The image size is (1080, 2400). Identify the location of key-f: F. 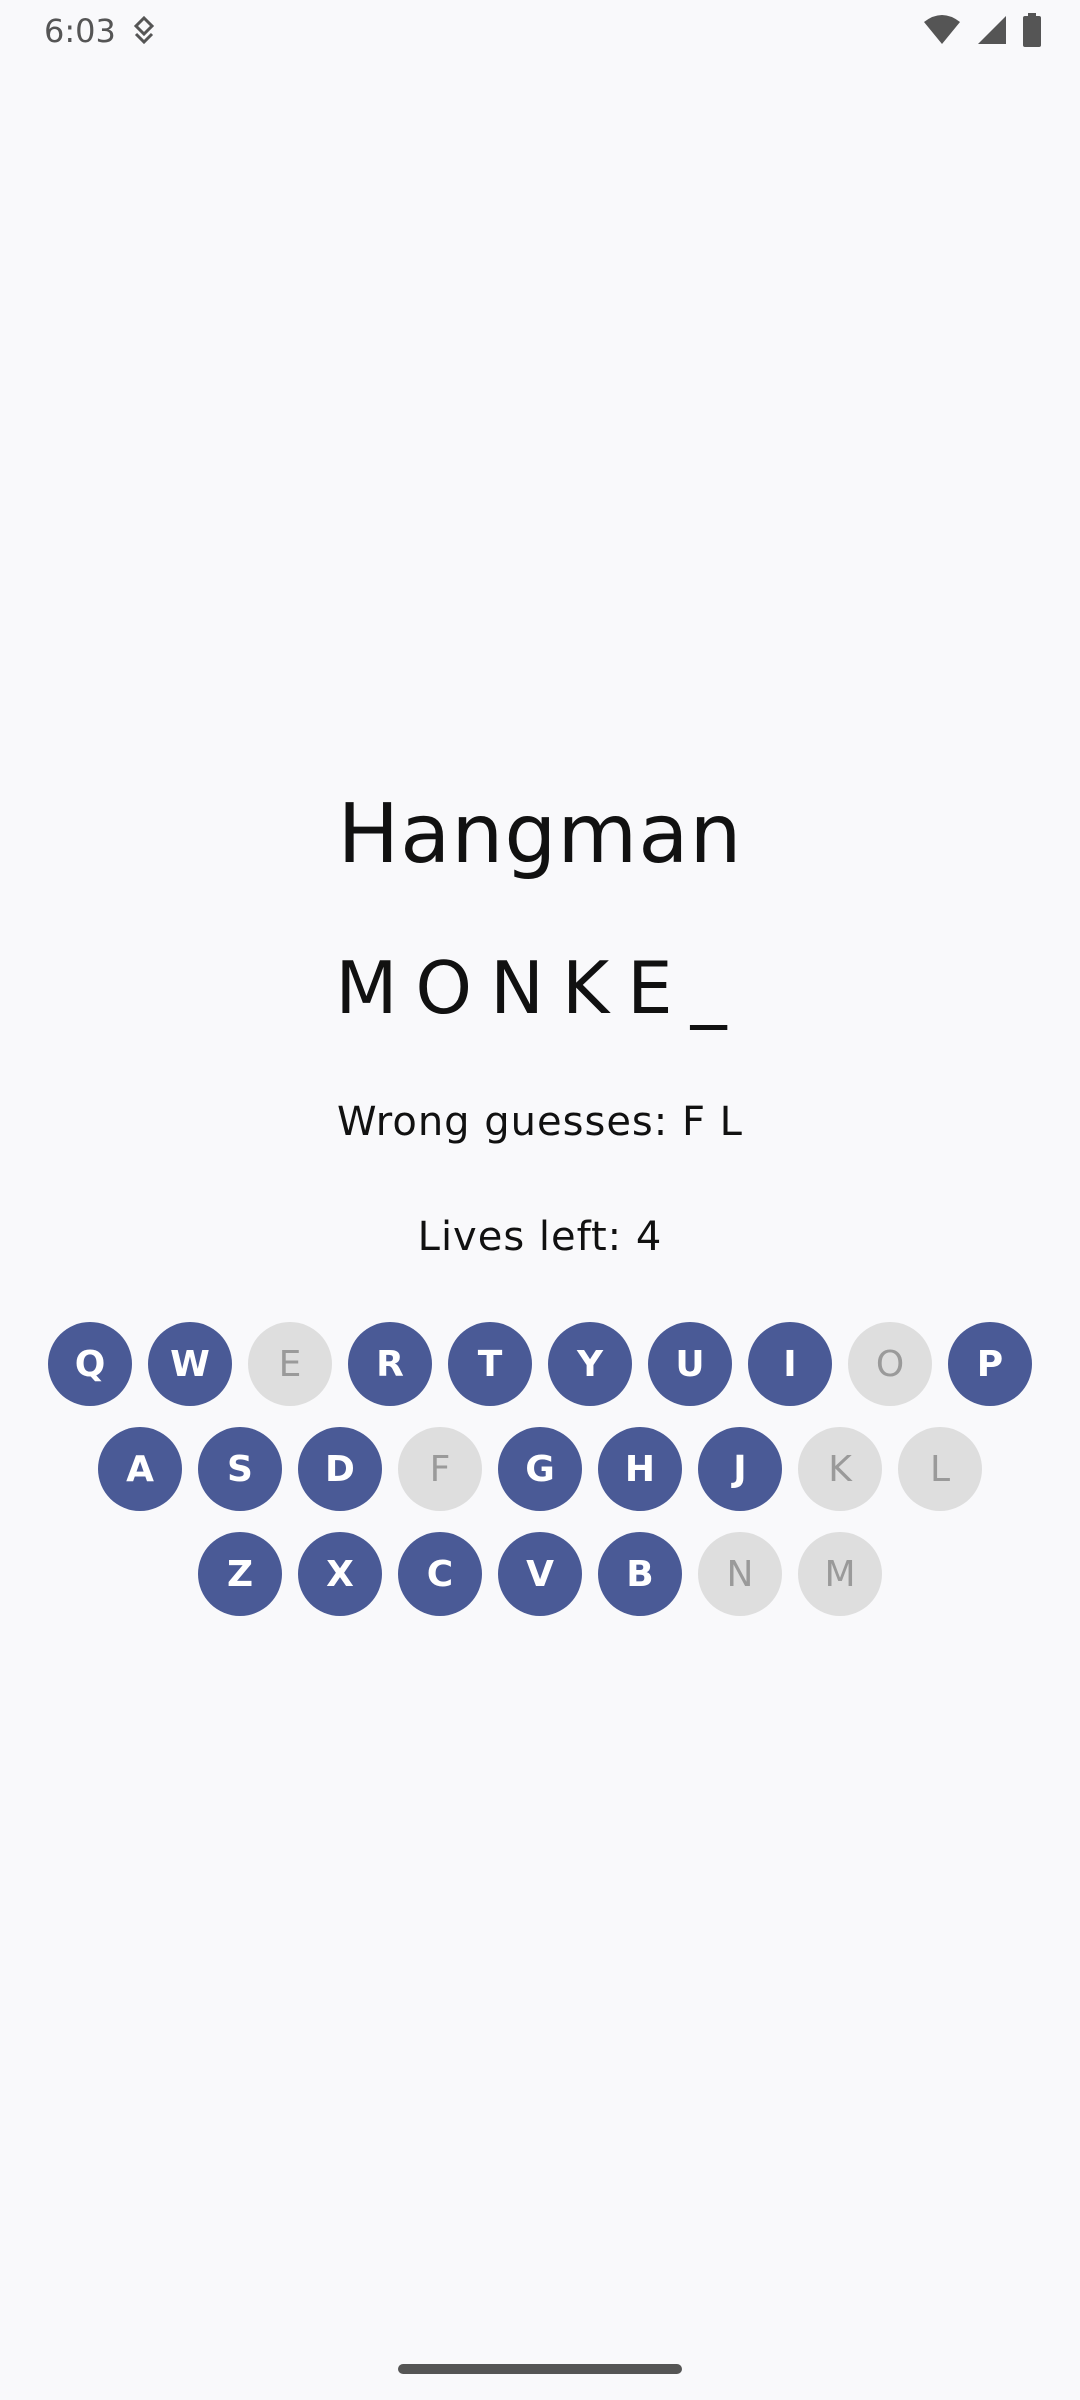
(440, 1469).